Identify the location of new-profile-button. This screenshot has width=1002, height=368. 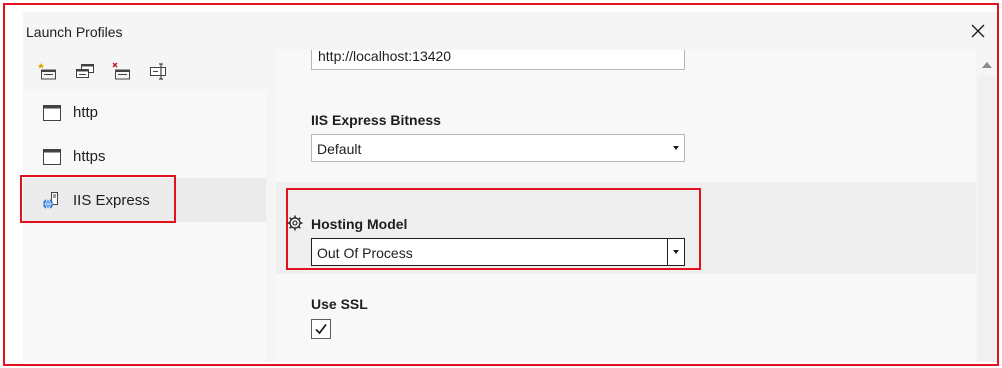
(48, 71).